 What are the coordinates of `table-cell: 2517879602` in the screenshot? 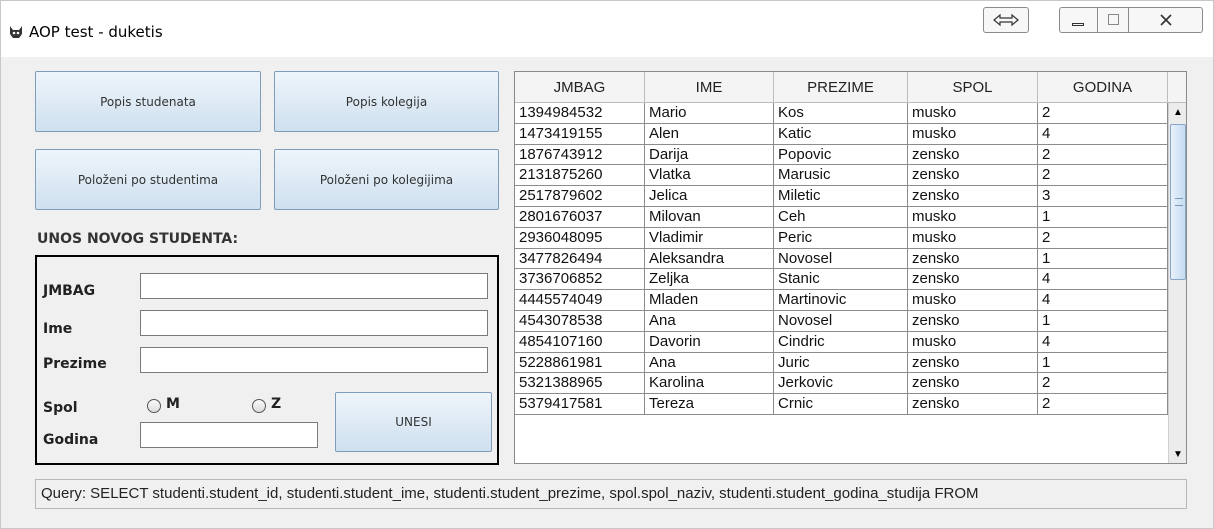 It's located at (580, 196).